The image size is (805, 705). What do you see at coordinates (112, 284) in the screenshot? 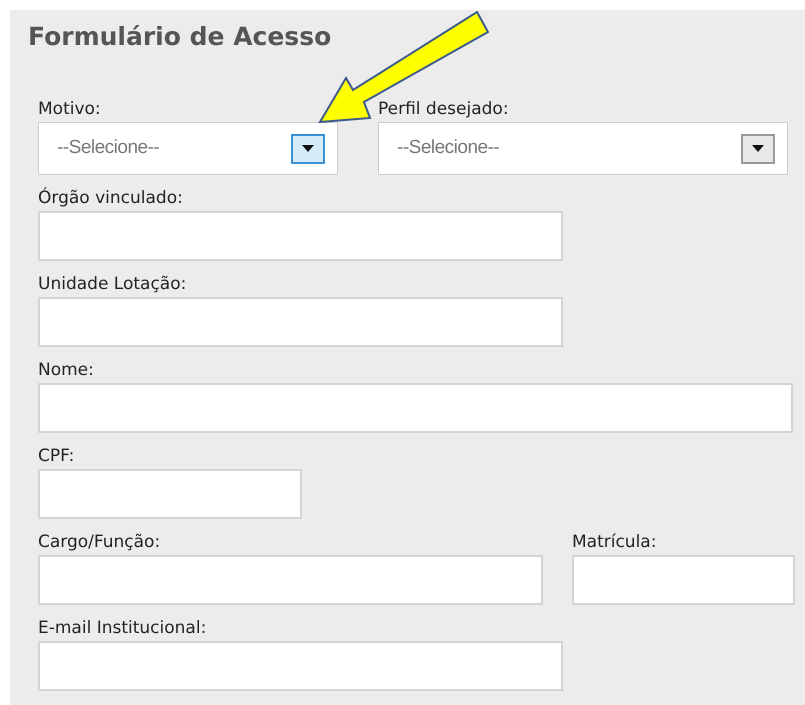
I see `field-label: Unidade Lotação:` at bounding box center [112, 284].